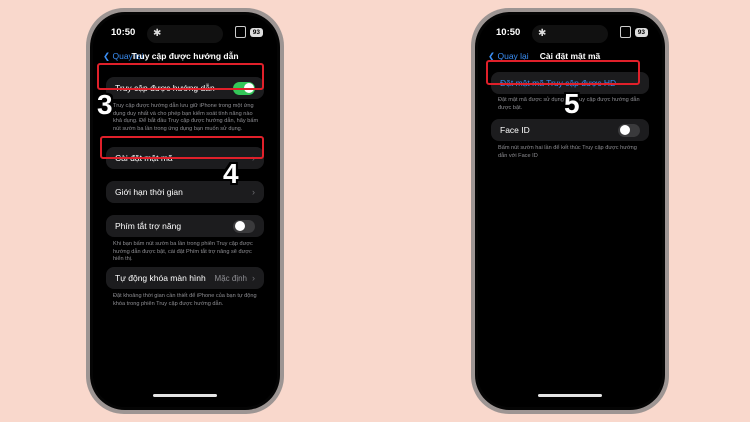 This screenshot has width=750, height=422. I want to click on auto-lock-row: Tự động khóa màn hình Mặc định ›, so click(185, 278).